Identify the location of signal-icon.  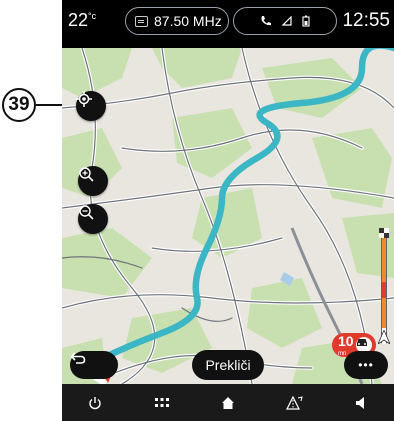
(287, 21).